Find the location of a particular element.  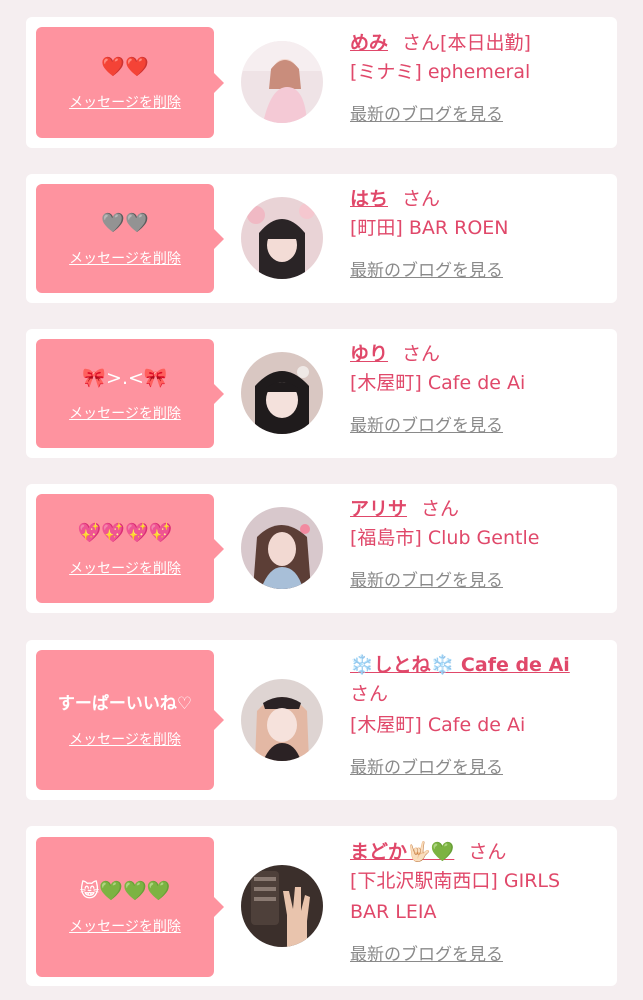

shop-name: [ミナミ] ephemeral is located at coordinates (440, 72).